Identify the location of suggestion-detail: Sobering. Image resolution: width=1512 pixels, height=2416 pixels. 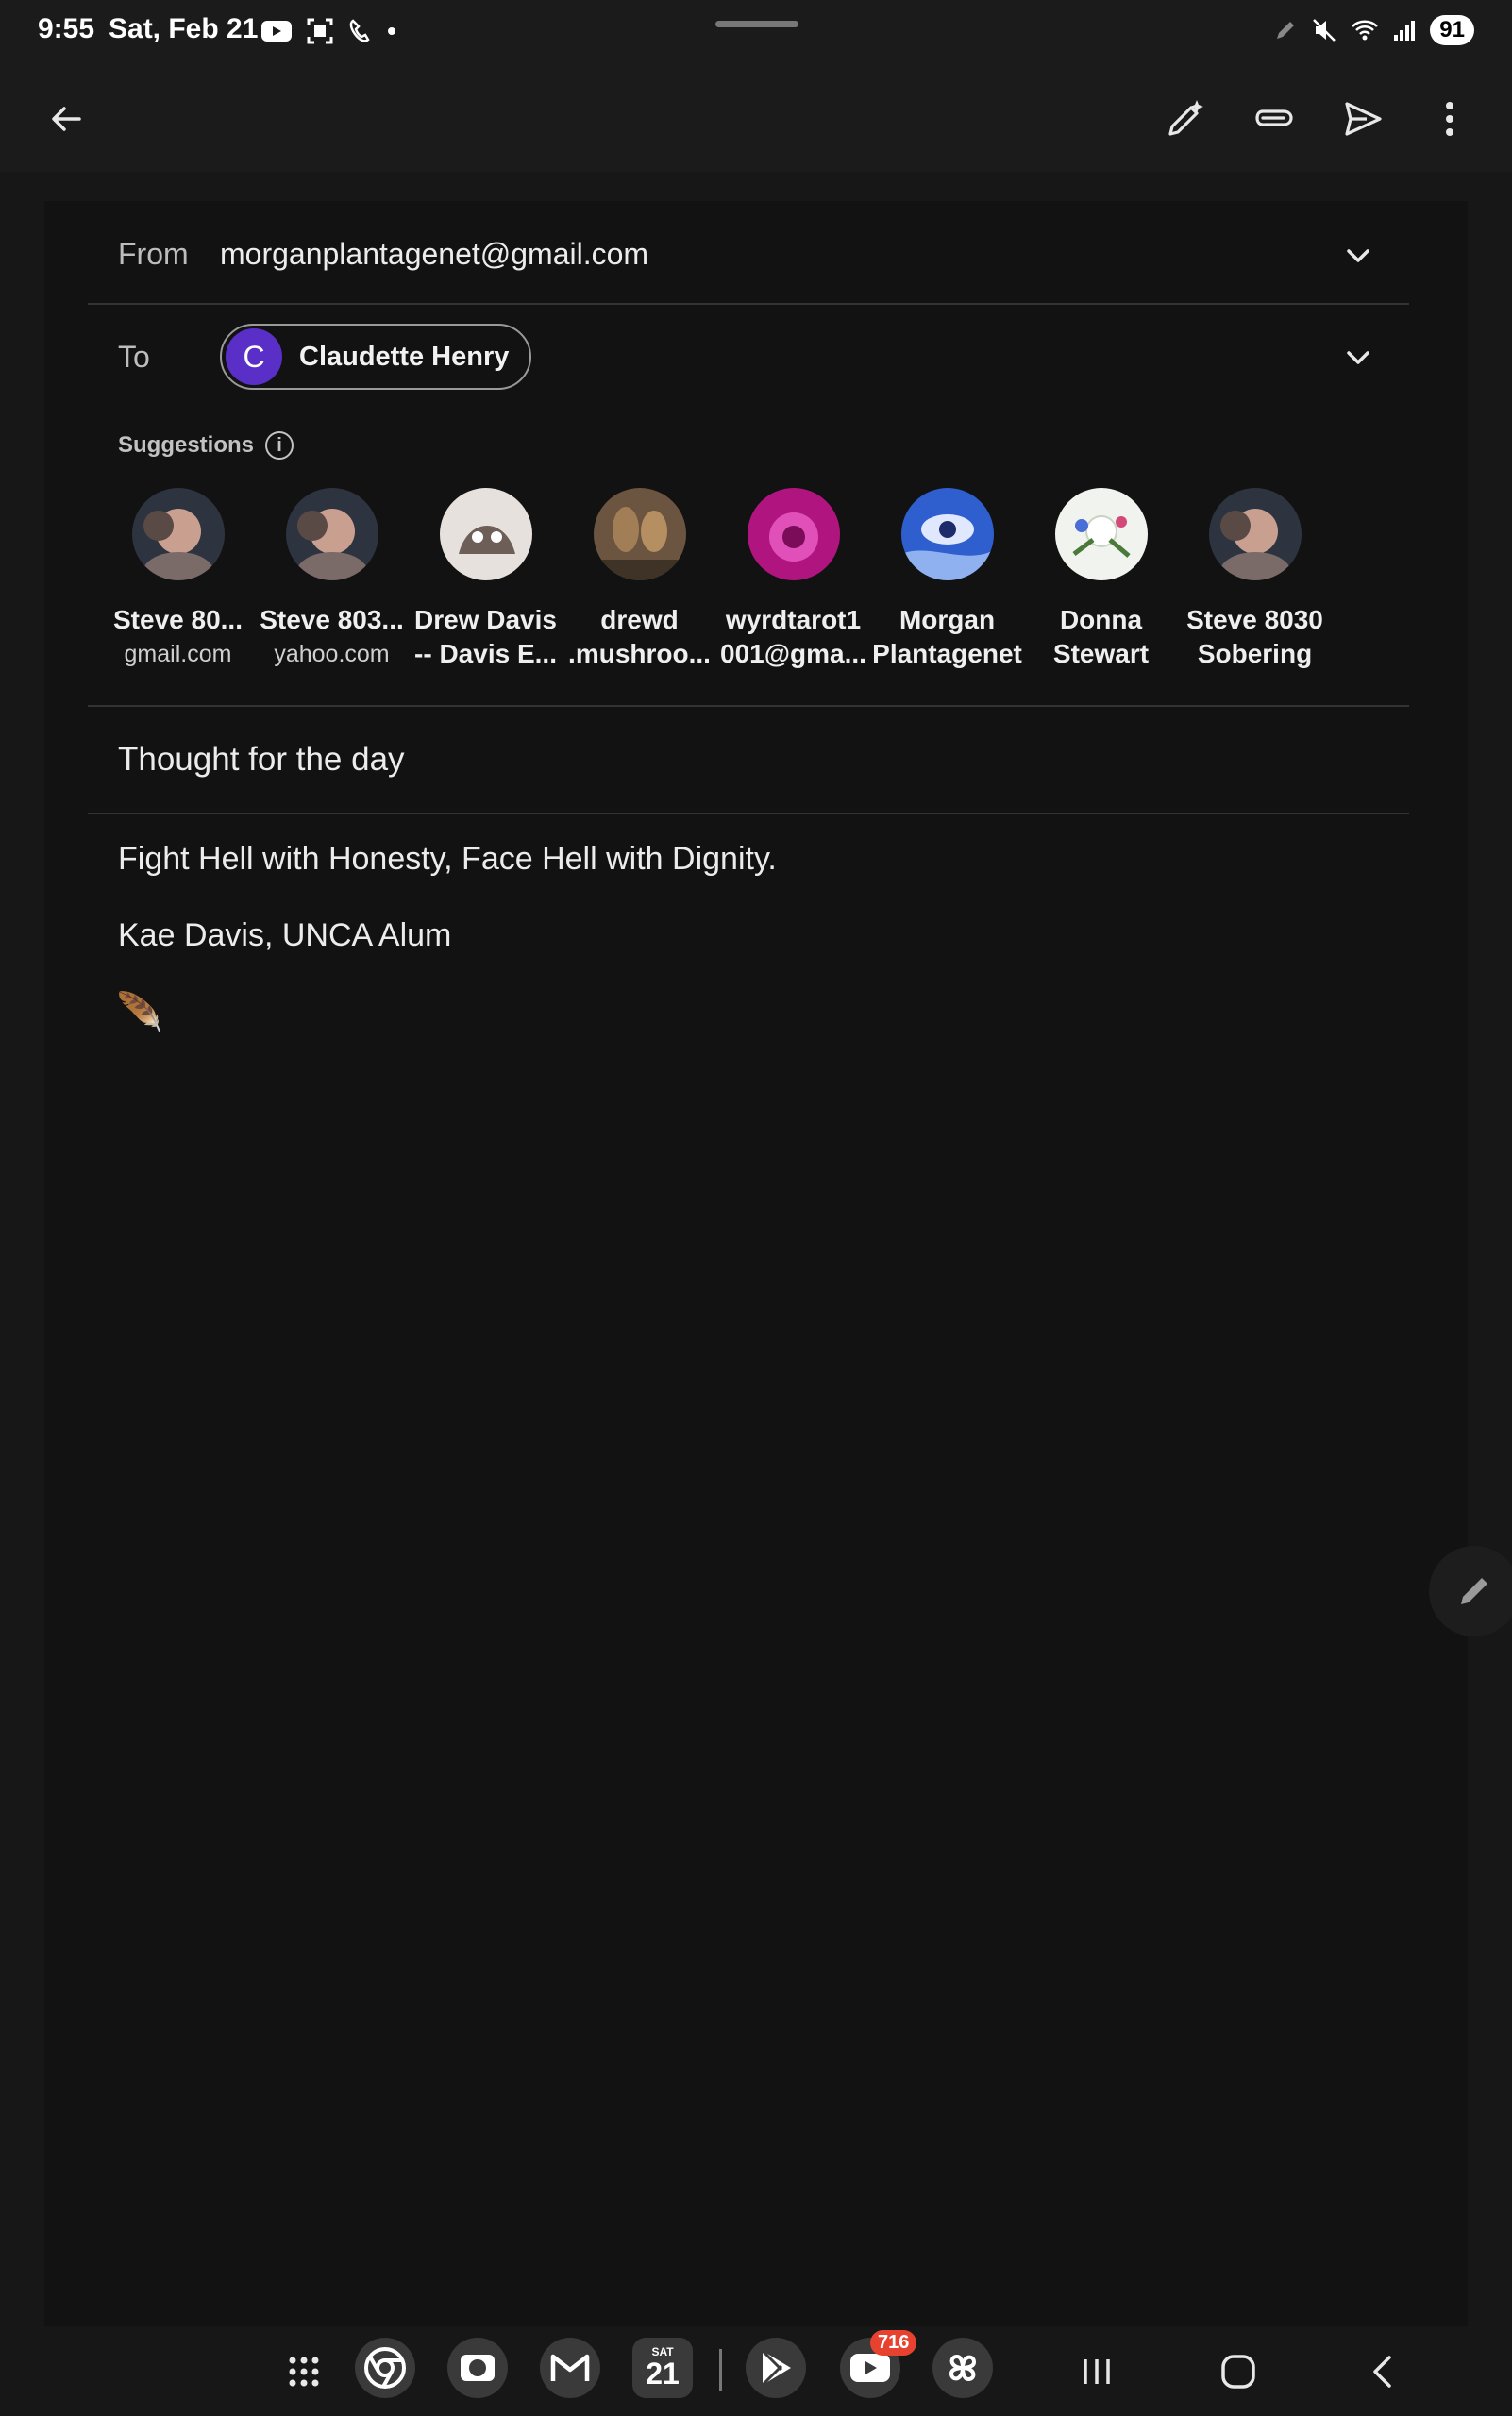
(1255, 654).